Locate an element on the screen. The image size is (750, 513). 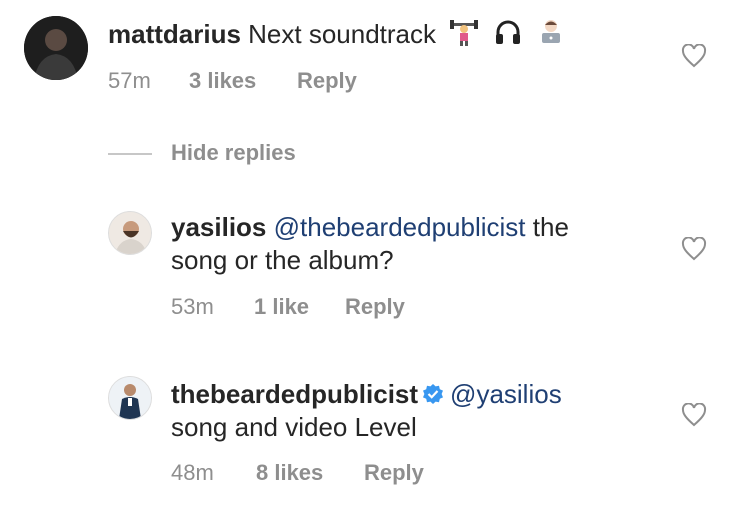
reply-username: yasilios is located at coordinates (218, 227).